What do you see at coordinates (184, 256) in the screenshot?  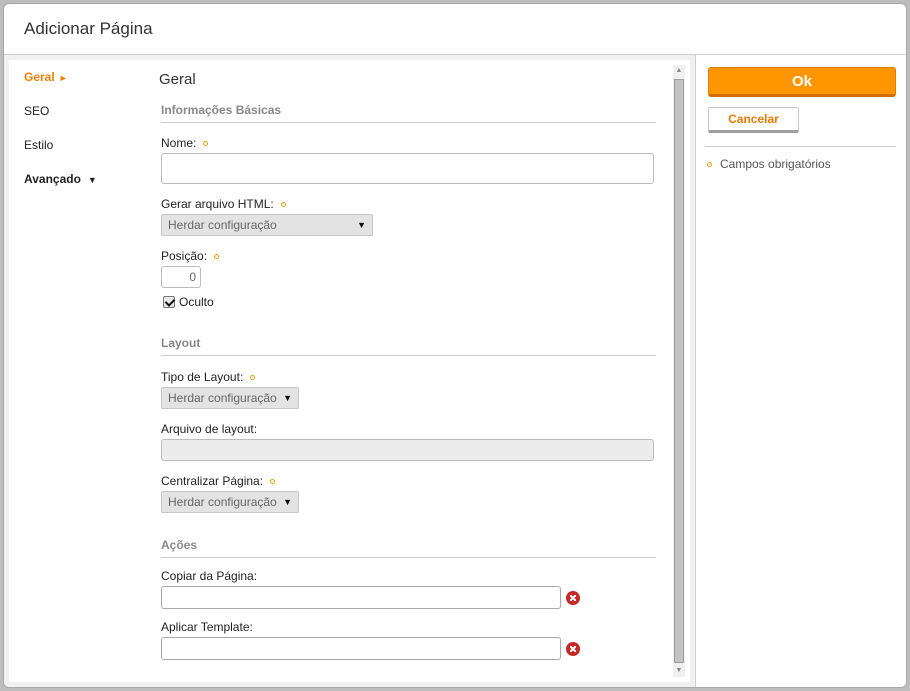 I see `position-label-text: Posição:` at bounding box center [184, 256].